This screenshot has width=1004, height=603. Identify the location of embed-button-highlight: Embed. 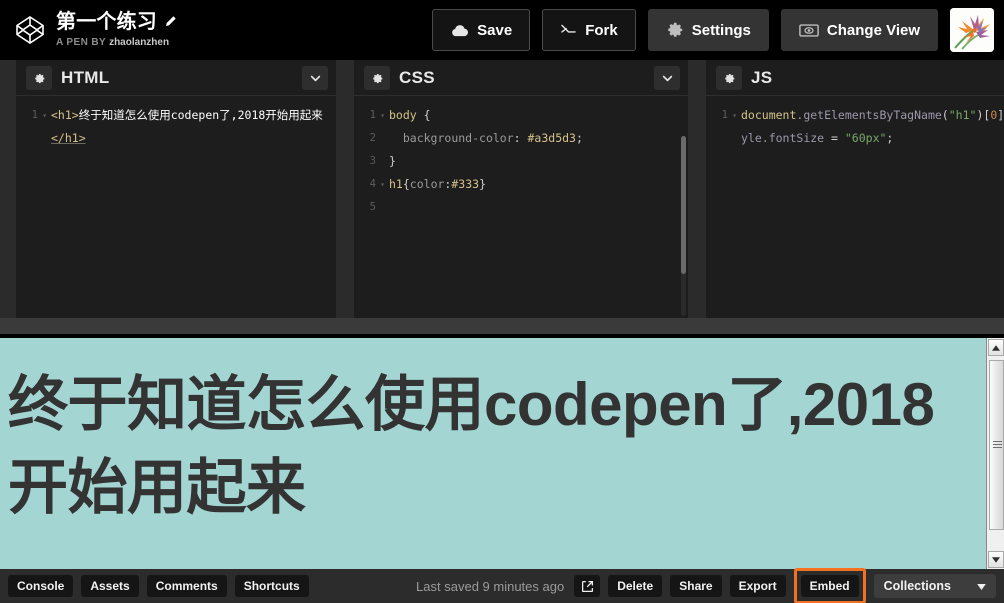
(829, 585).